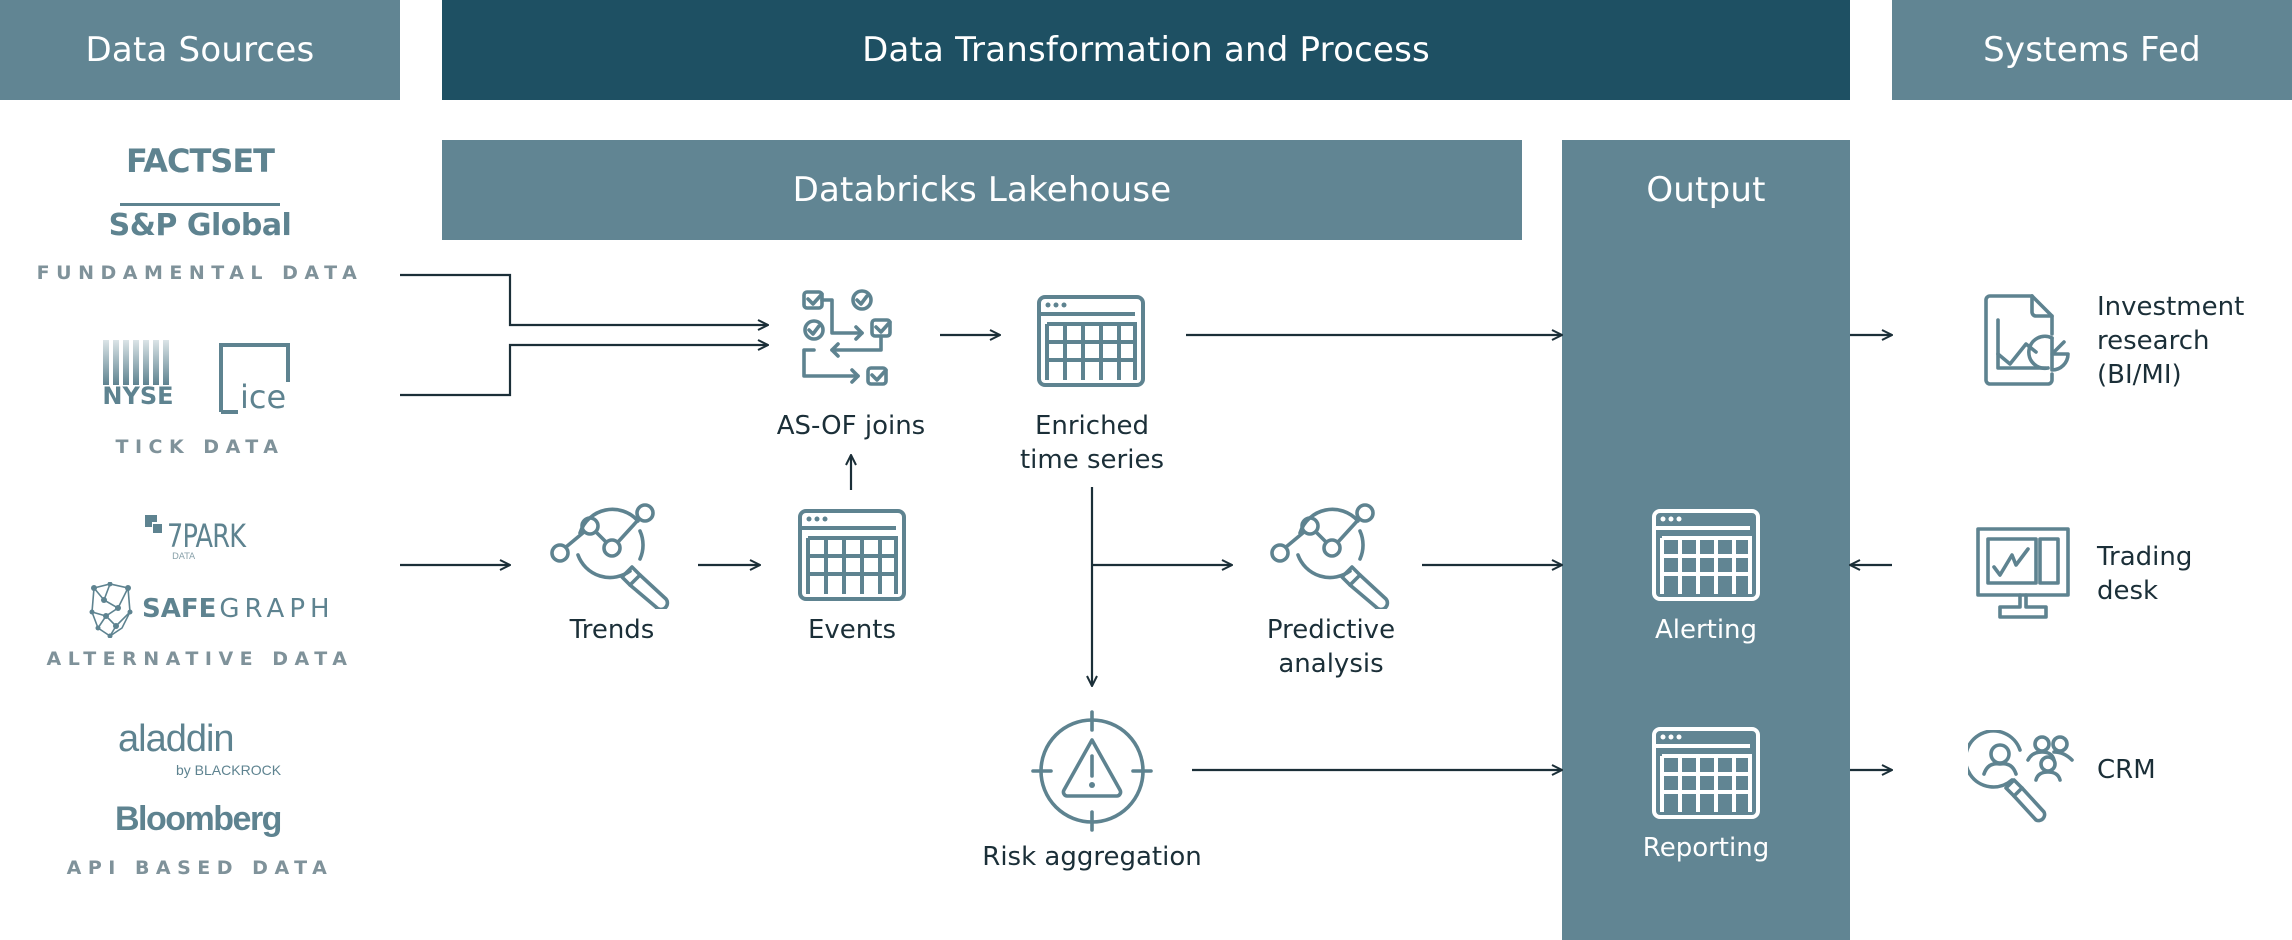 The height and width of the screenshot is (940, 2292). What do you see at coordinates (140, 376) in the screenshot?
I see `logo-nyse: NYSE` at bounding box center [140, 376].